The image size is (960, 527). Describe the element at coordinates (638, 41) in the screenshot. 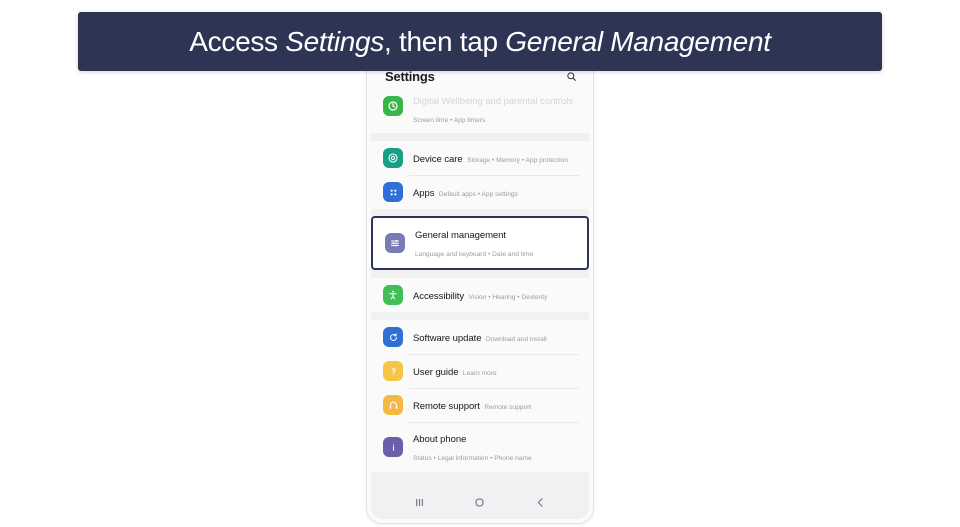

I see `caption-emphasis-general-management: General Management` at that location.